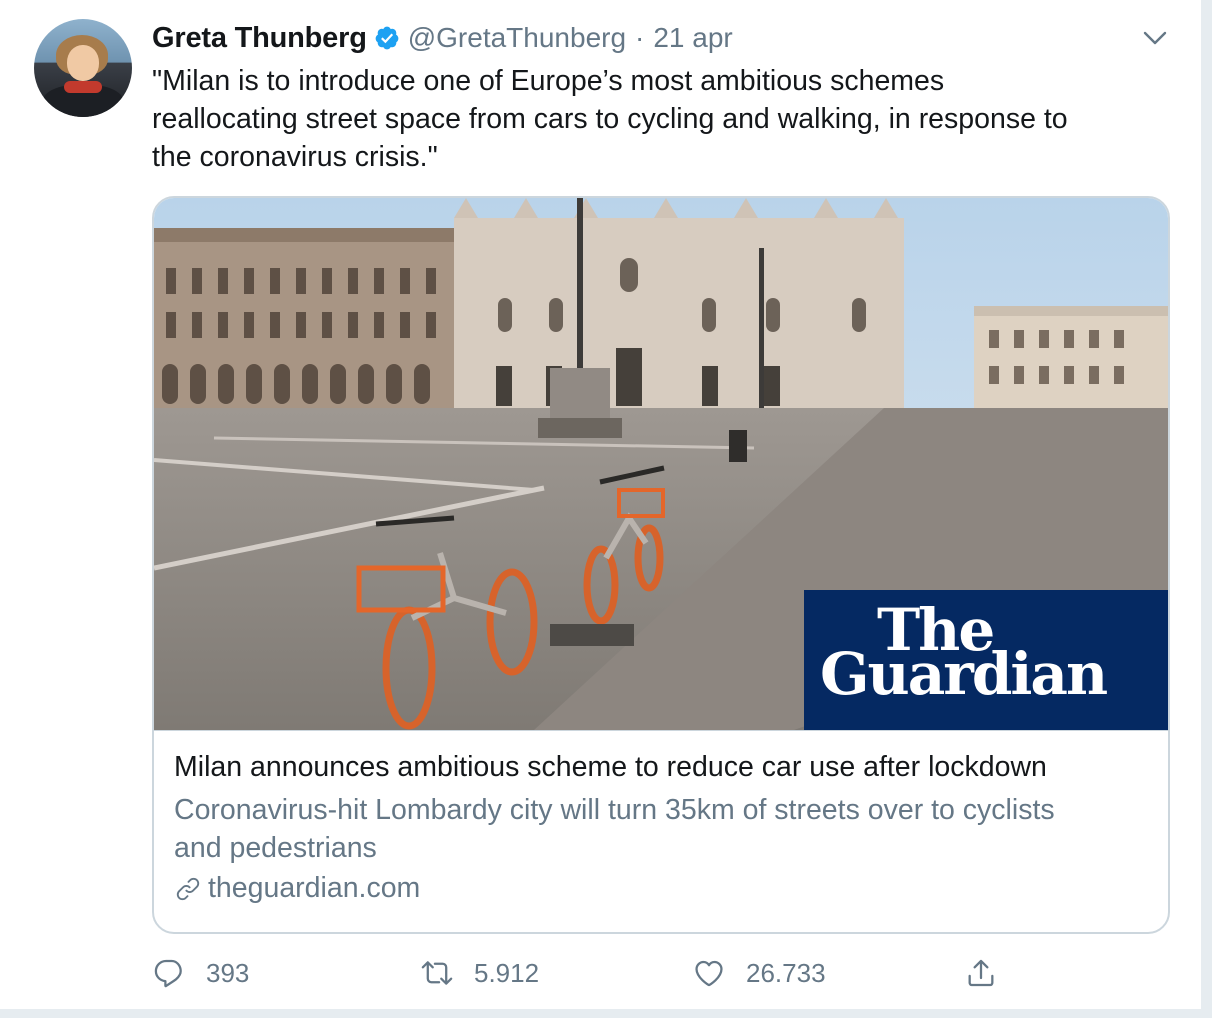  What do you see at coordinates (692, 38) in the screenshot?
I see `tweet-date: 21 apr` at bounding box center [692, 38].